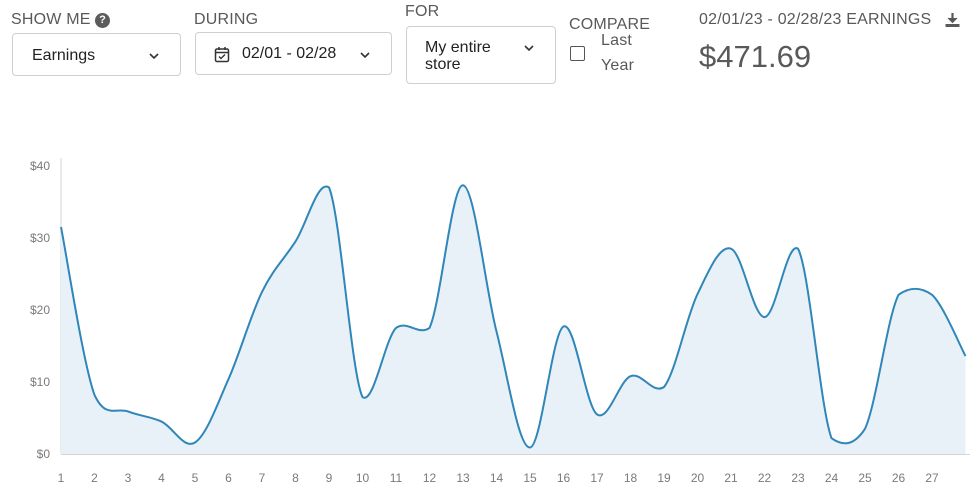 This screenshot has width=979, height=500. I want to click on date-range-select: 02/01 - 02/28, so click(293, 53).